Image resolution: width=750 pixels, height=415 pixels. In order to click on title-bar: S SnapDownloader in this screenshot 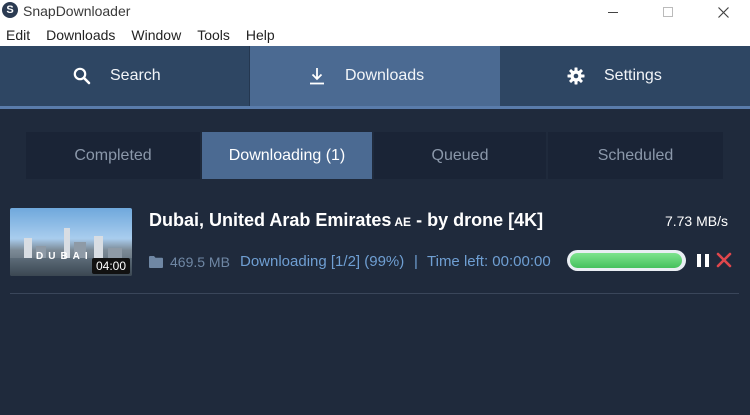, I will do `click(375, 12)`.